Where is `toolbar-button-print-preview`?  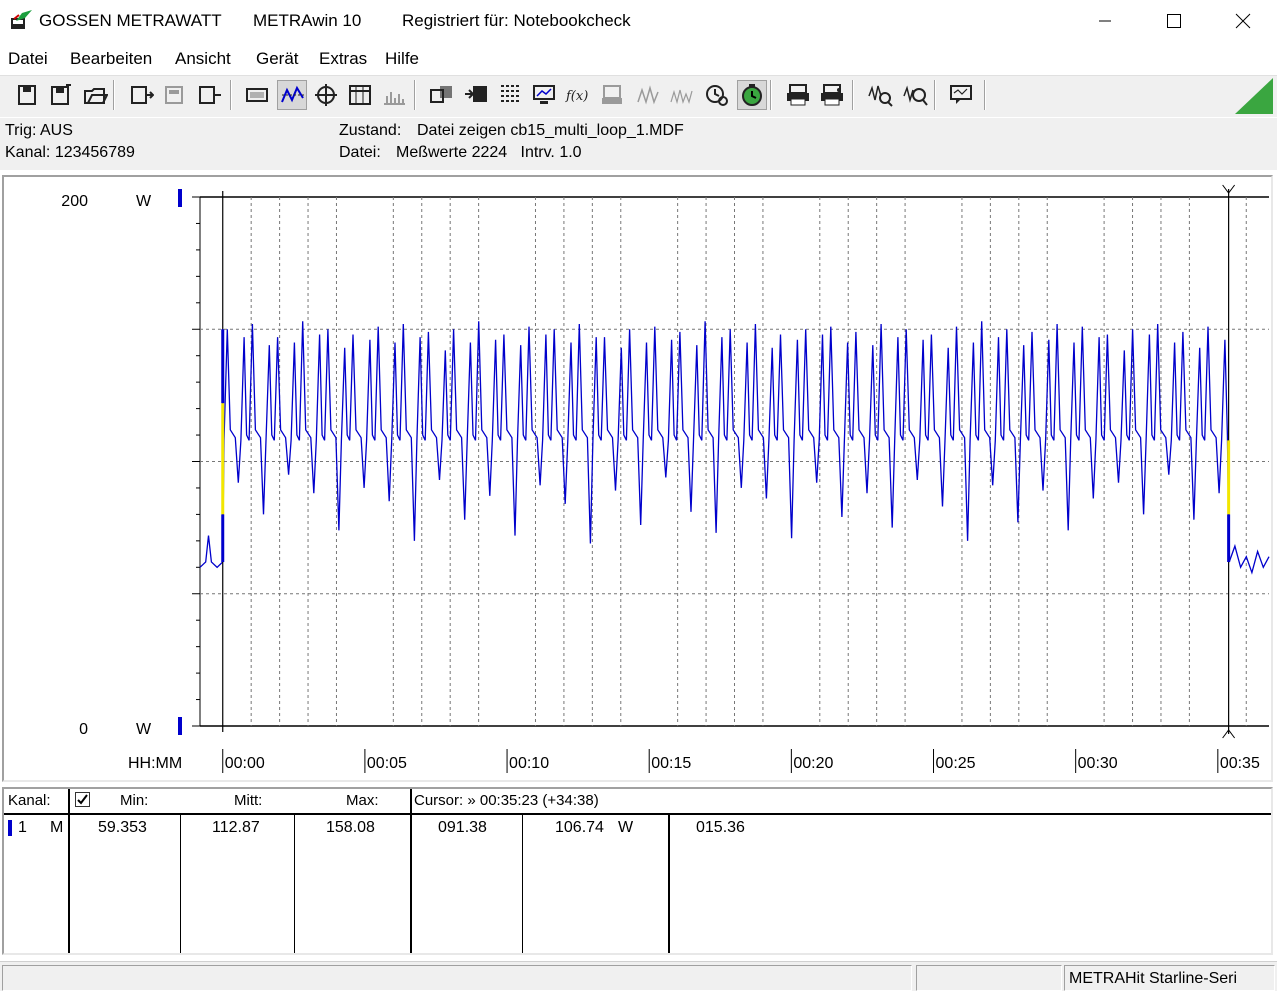 toolbar-button-print-preview is located at coordinates (832, 95).